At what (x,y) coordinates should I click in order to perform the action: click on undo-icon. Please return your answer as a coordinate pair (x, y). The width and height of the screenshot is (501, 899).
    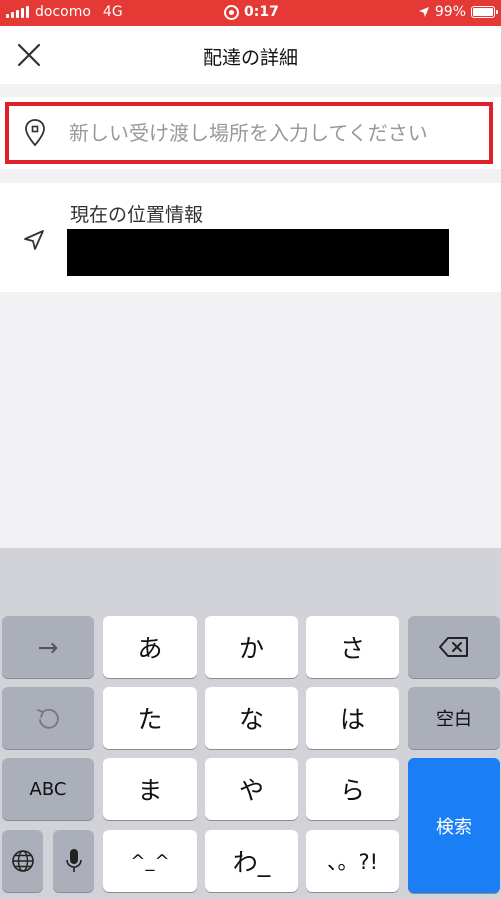
    Looking at the image, I should click on (48, 718).